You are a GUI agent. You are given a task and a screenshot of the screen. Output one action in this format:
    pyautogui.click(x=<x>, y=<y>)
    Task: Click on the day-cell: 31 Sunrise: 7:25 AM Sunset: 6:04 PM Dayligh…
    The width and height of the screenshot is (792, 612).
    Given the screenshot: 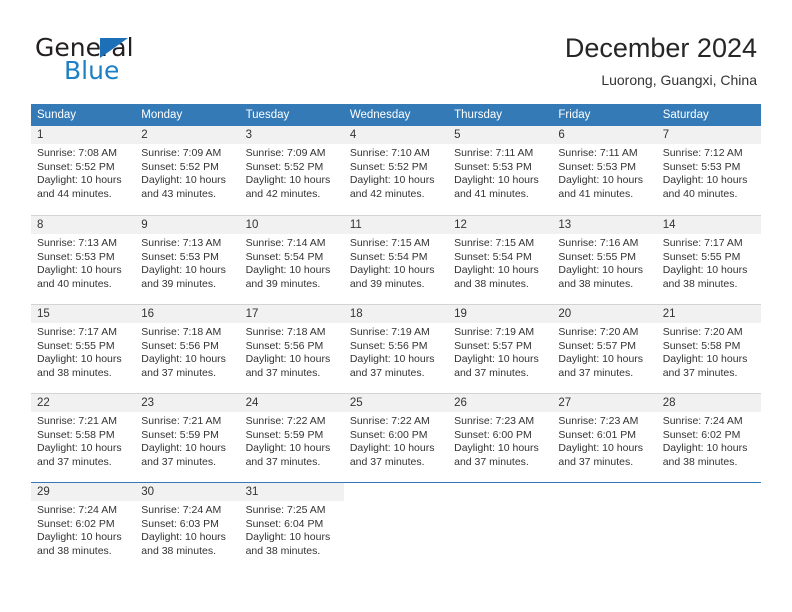 What is the action you would take?
    pyautogui.click(x=291, y=527)
    